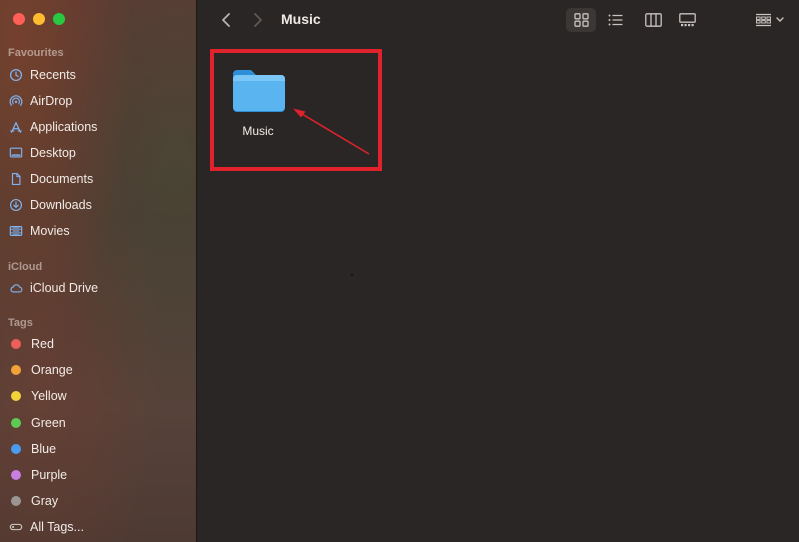 The image size is (799, 542). Describe the element at coordinates (53, 153) in the screenshot. I see `sidebar-item-label: Desktop` at that location.